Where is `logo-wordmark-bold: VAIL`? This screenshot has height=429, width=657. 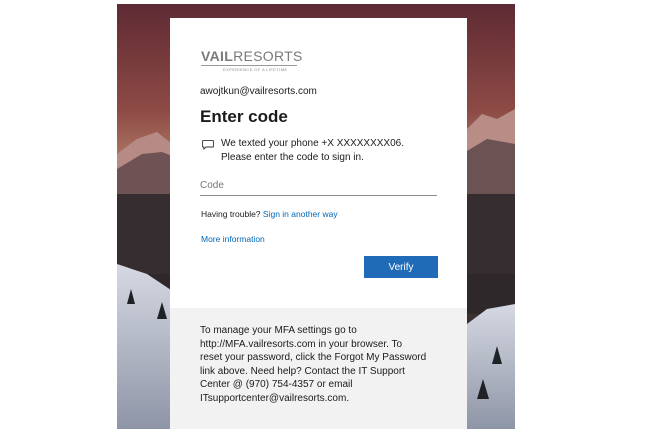
logo-wordmark-bold: VAIL is located at coordinates (217, 56).